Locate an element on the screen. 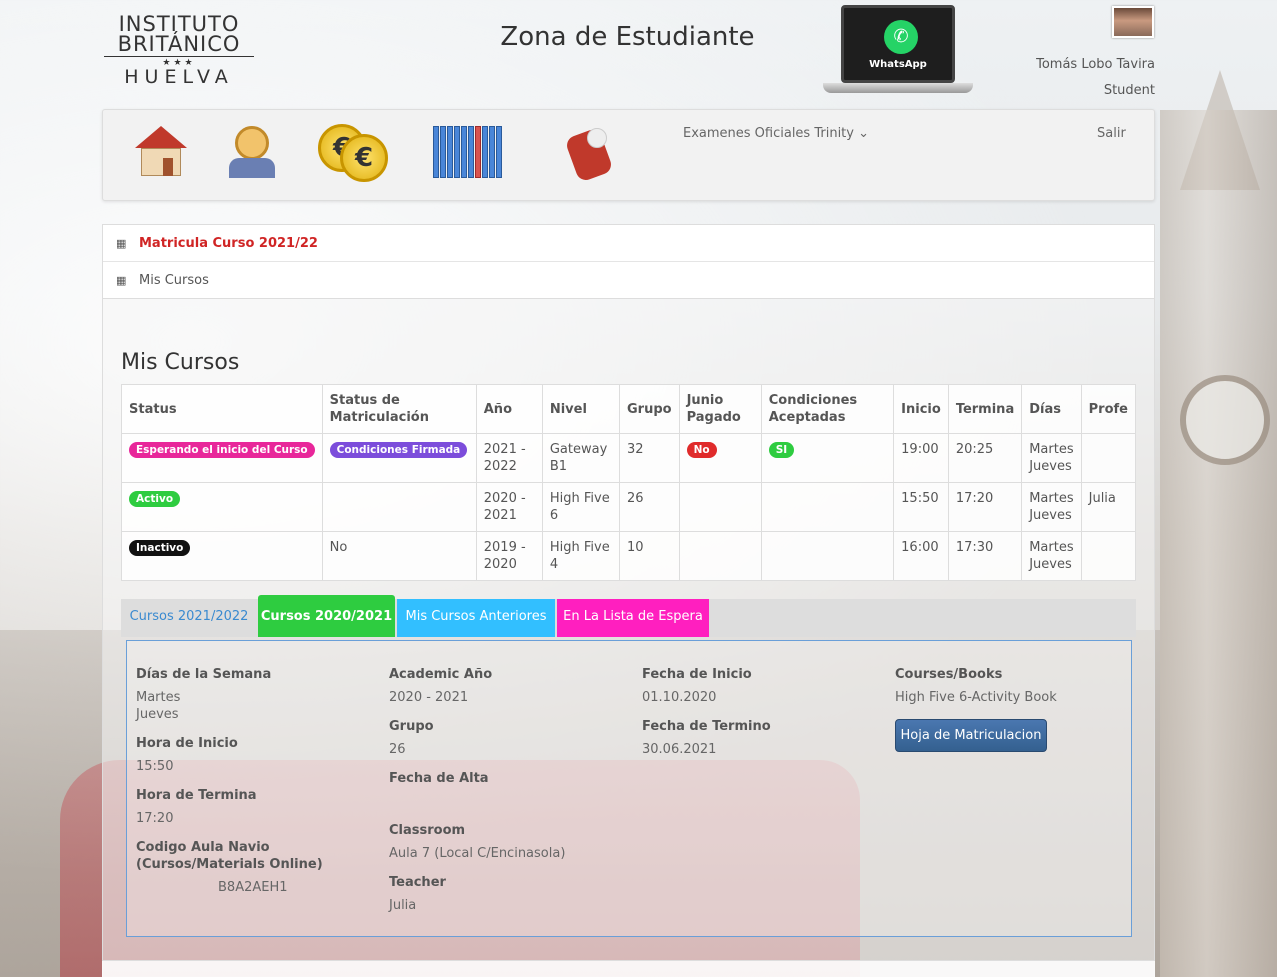 This screenshot has height=977, width=1277. tab-cursos-2020-2021: Cursos 2020/2021 is located at coordinates (326, 616).